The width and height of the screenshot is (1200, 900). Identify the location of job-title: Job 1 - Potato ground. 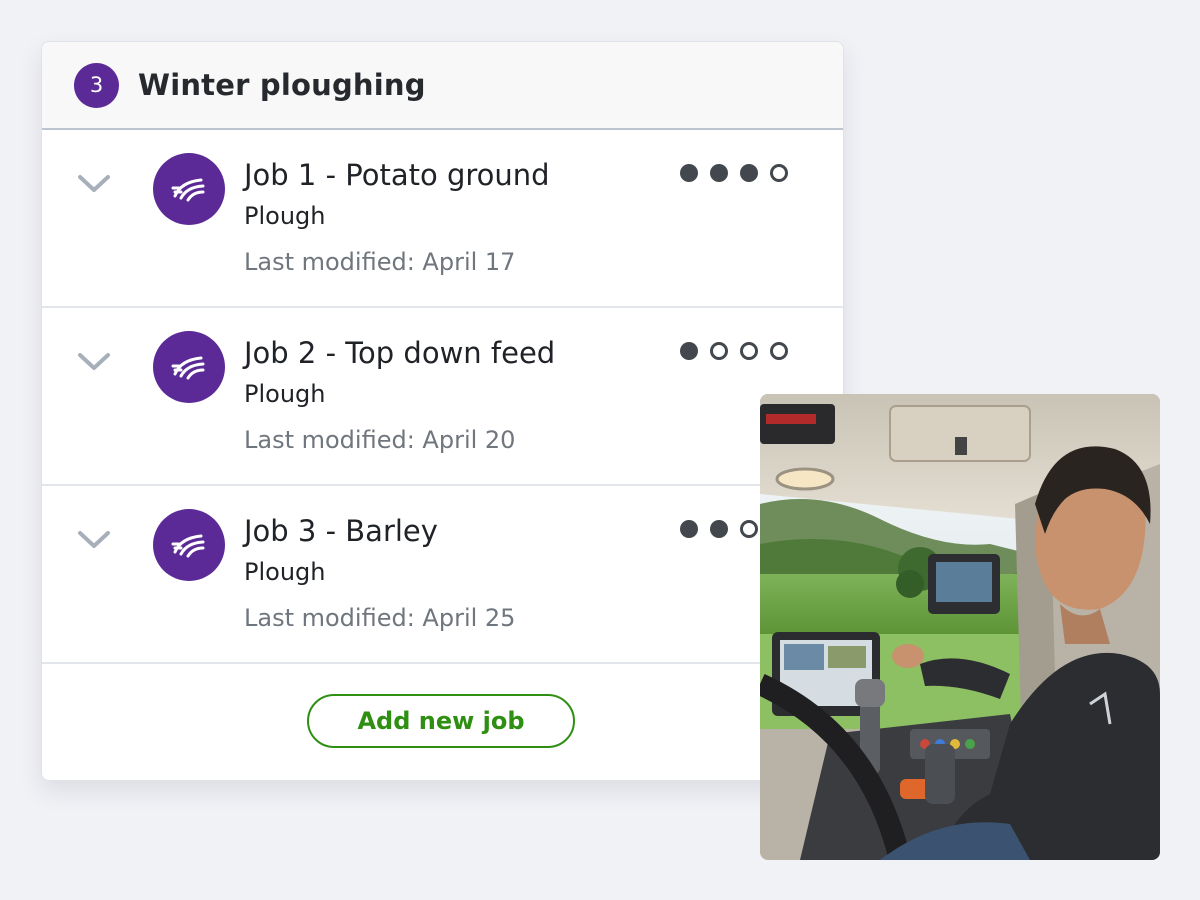
(397, 175).